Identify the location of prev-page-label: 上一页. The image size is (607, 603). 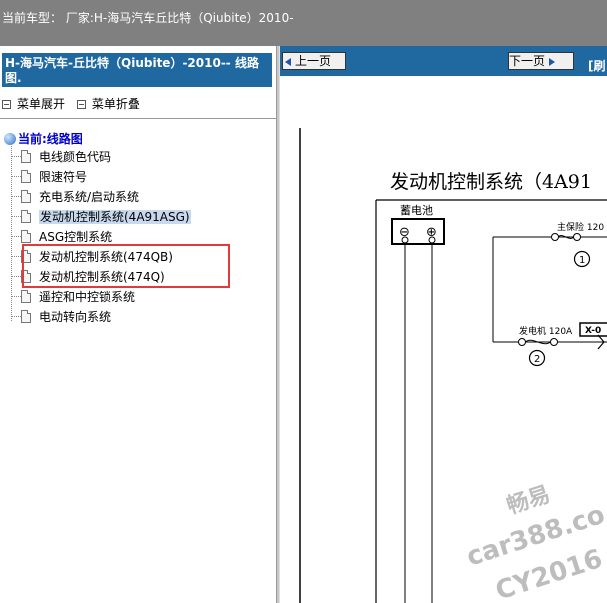
(313, 61).